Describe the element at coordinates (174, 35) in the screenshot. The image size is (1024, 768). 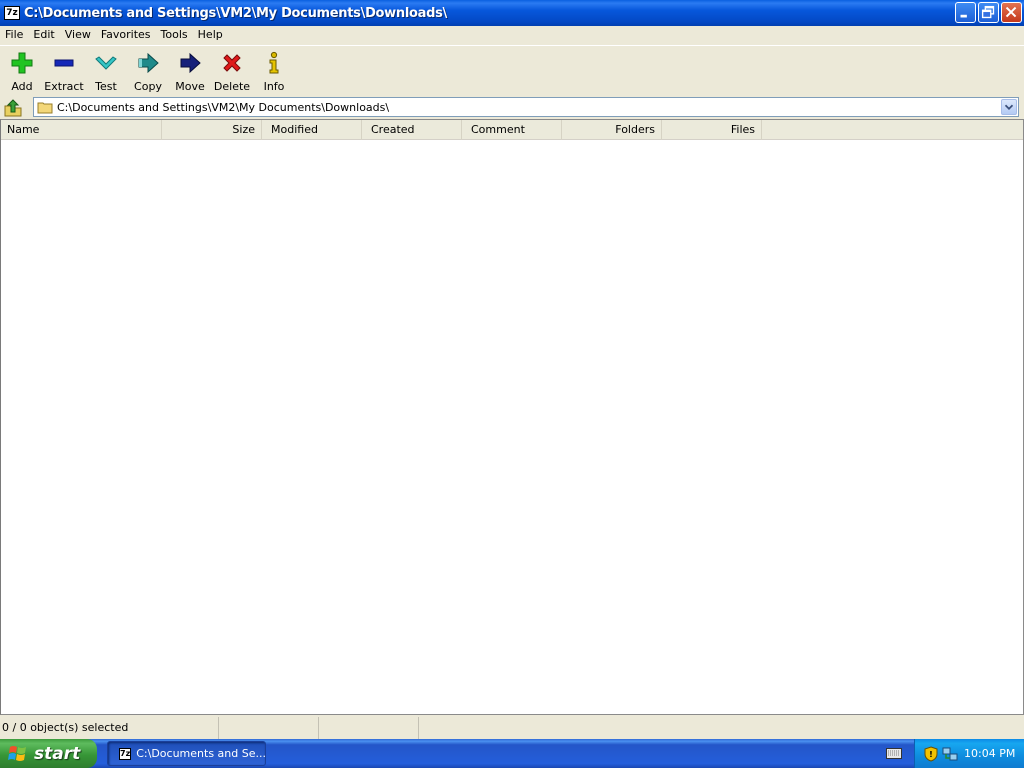
I see `menu-tools: Tools` at that location.